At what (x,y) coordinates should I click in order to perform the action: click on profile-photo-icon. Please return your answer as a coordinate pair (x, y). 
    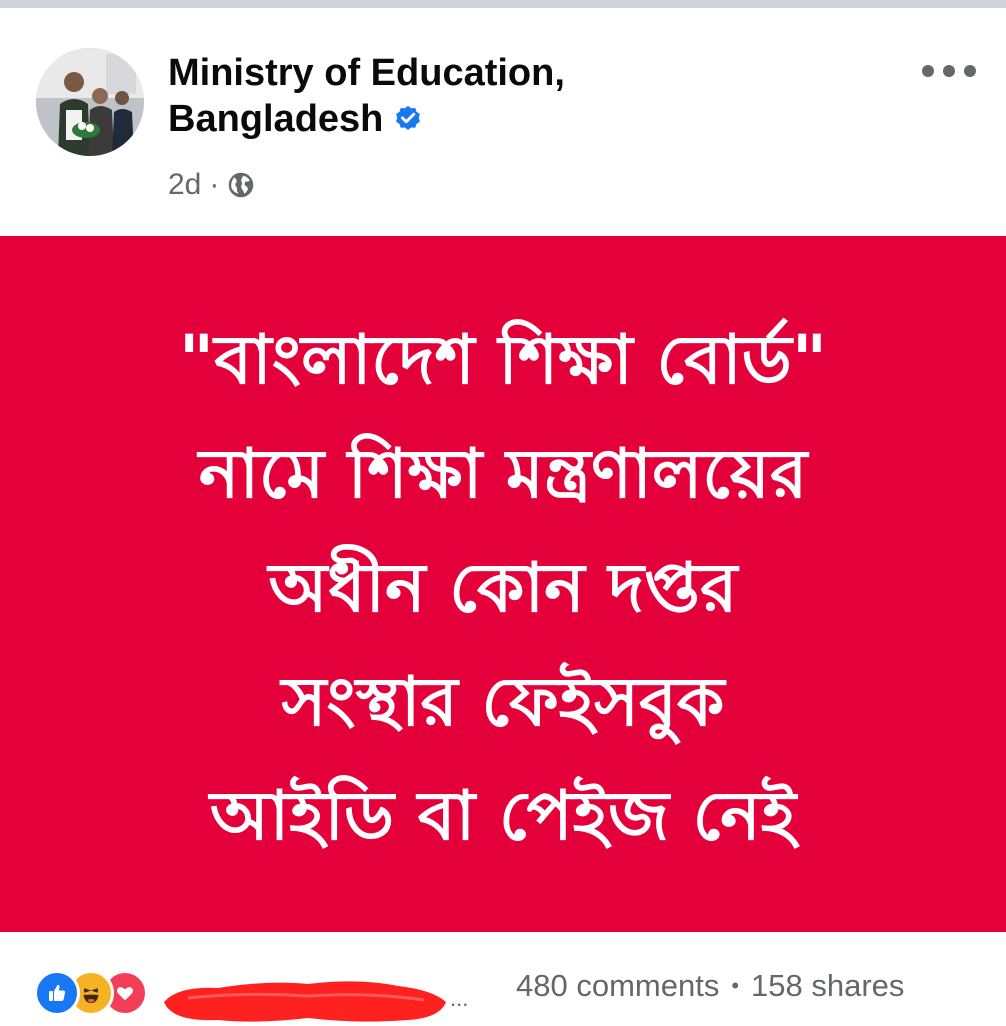
    Looking at the image, I should click on (90, 102).